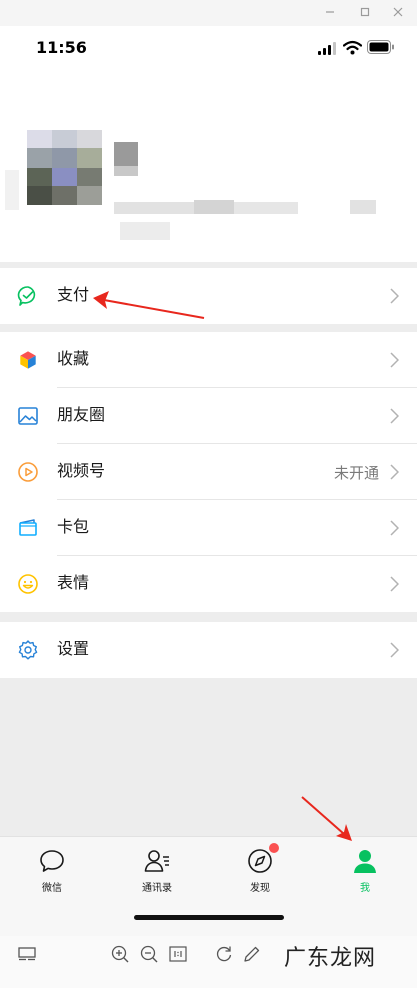 Image resolution: width=417 pixels, height=988 pixels. What do you see at coordinates (398, 12) in the screenshot?
I see `close-icon` at bounding box center [398, 12].